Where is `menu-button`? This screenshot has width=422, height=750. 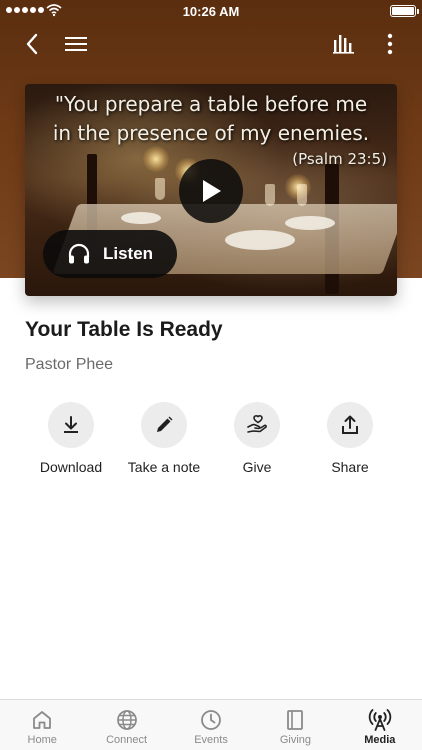
menu-button is located at coordinates (76, 44).